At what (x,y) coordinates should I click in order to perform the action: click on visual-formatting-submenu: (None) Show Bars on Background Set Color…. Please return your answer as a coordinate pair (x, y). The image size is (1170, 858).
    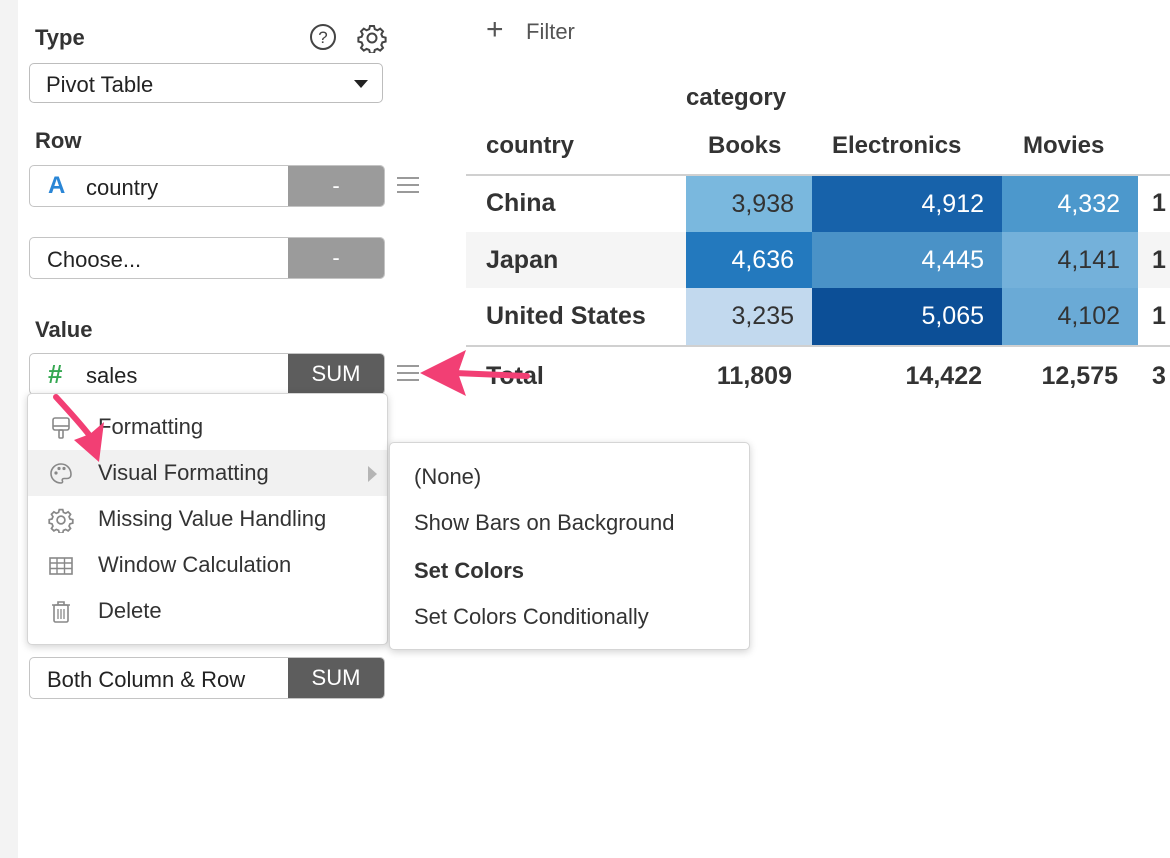
    Looking at the image, I should click on (569, 546).